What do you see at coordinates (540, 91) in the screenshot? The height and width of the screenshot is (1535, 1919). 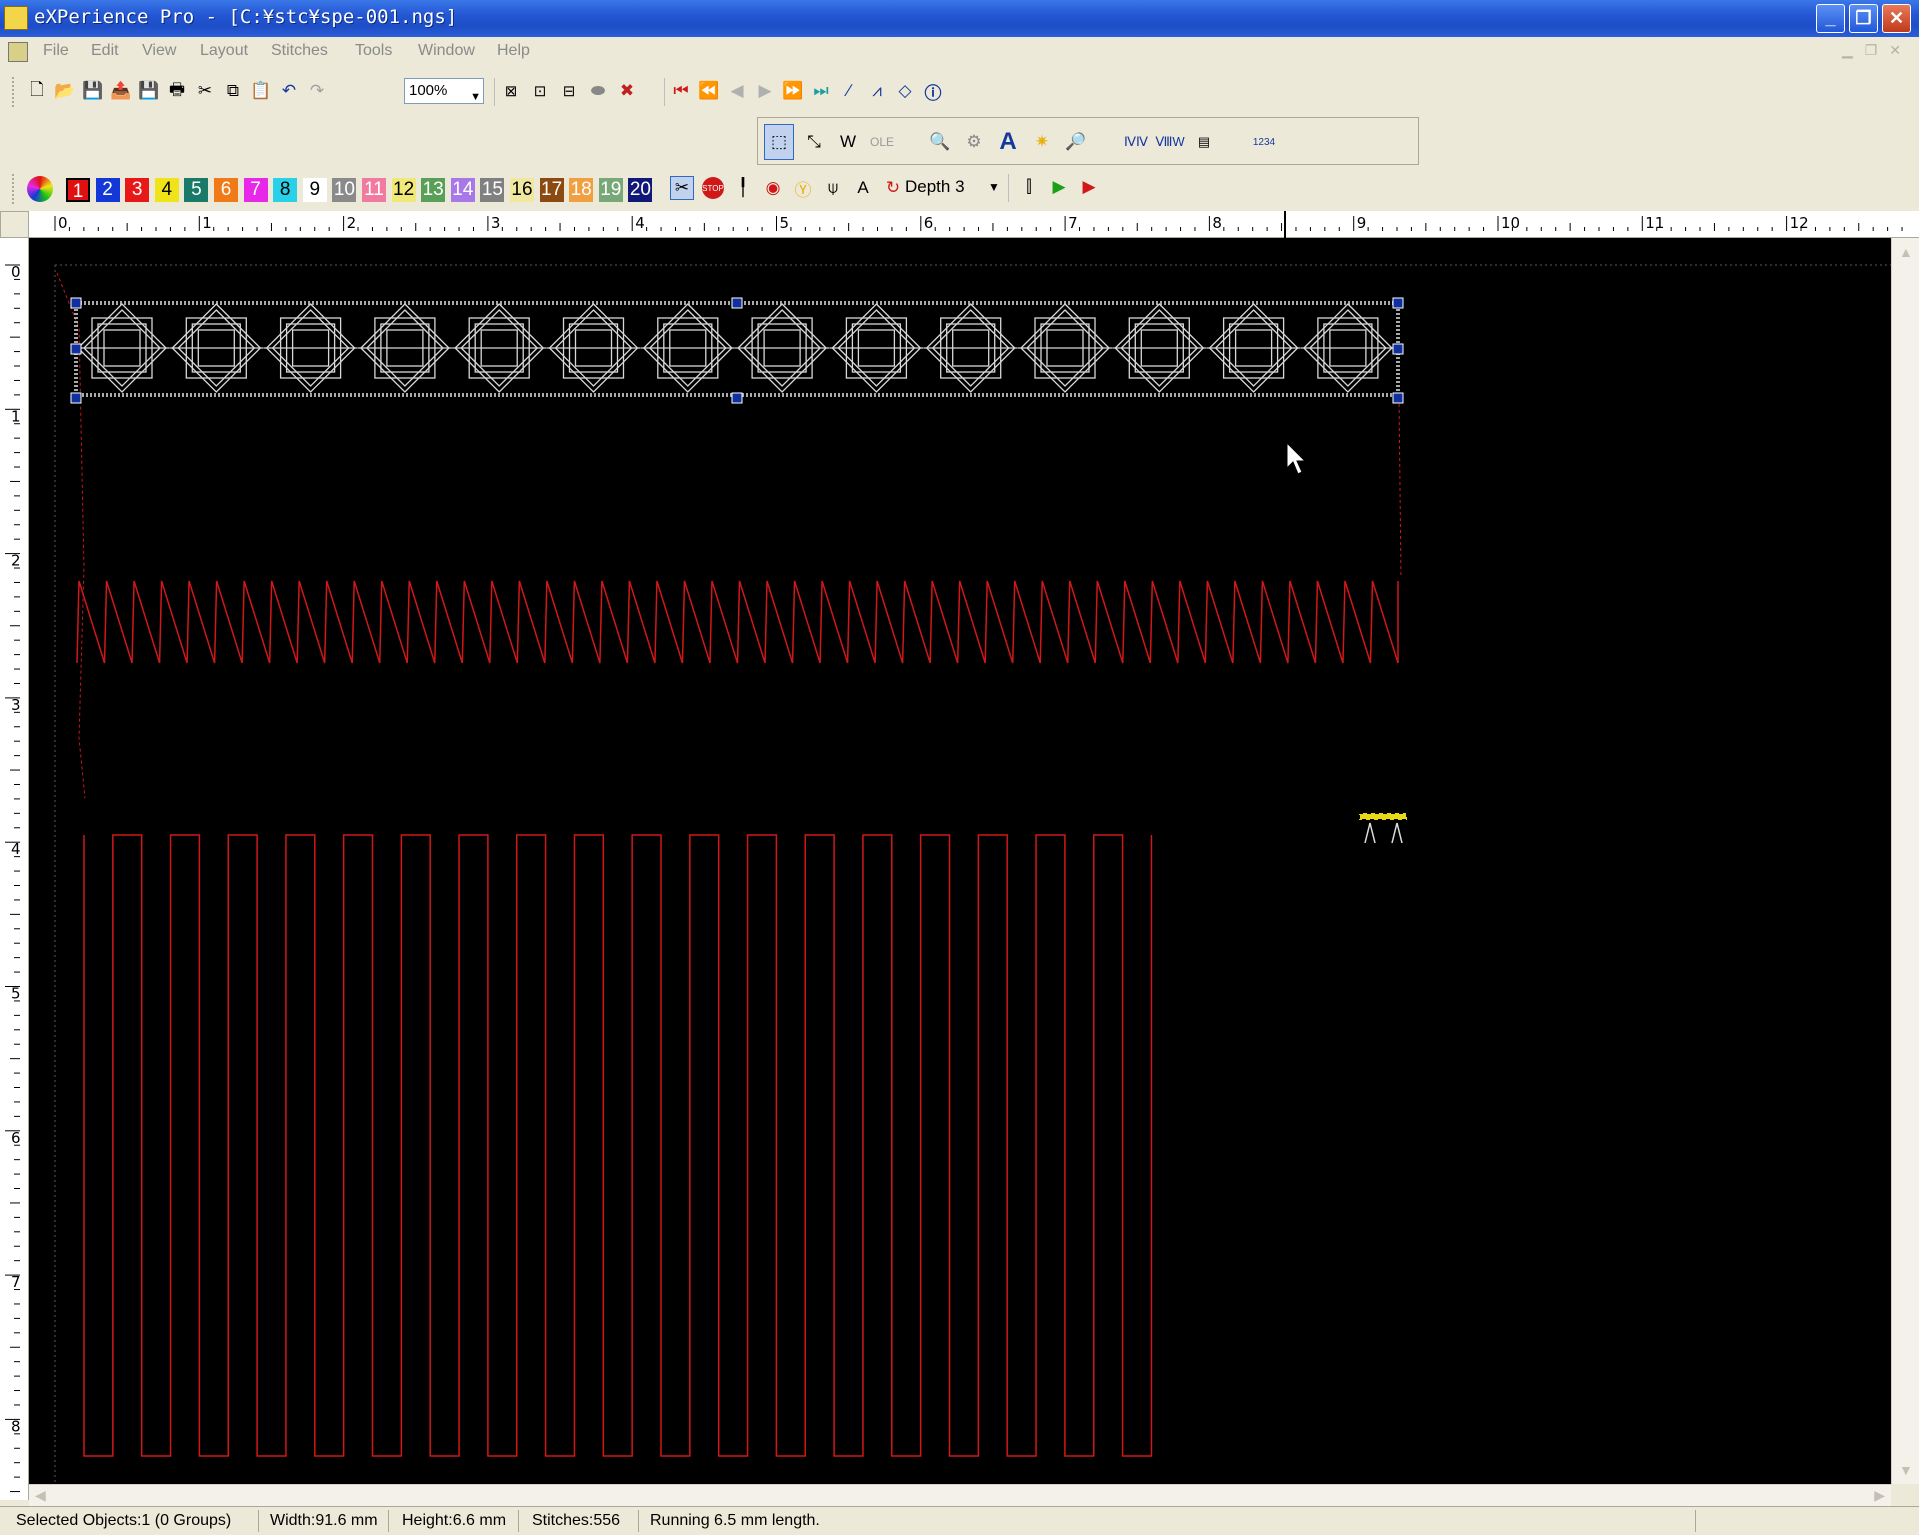 I see `text-frame-icon: ⊡` at bounding box center [540, 91].